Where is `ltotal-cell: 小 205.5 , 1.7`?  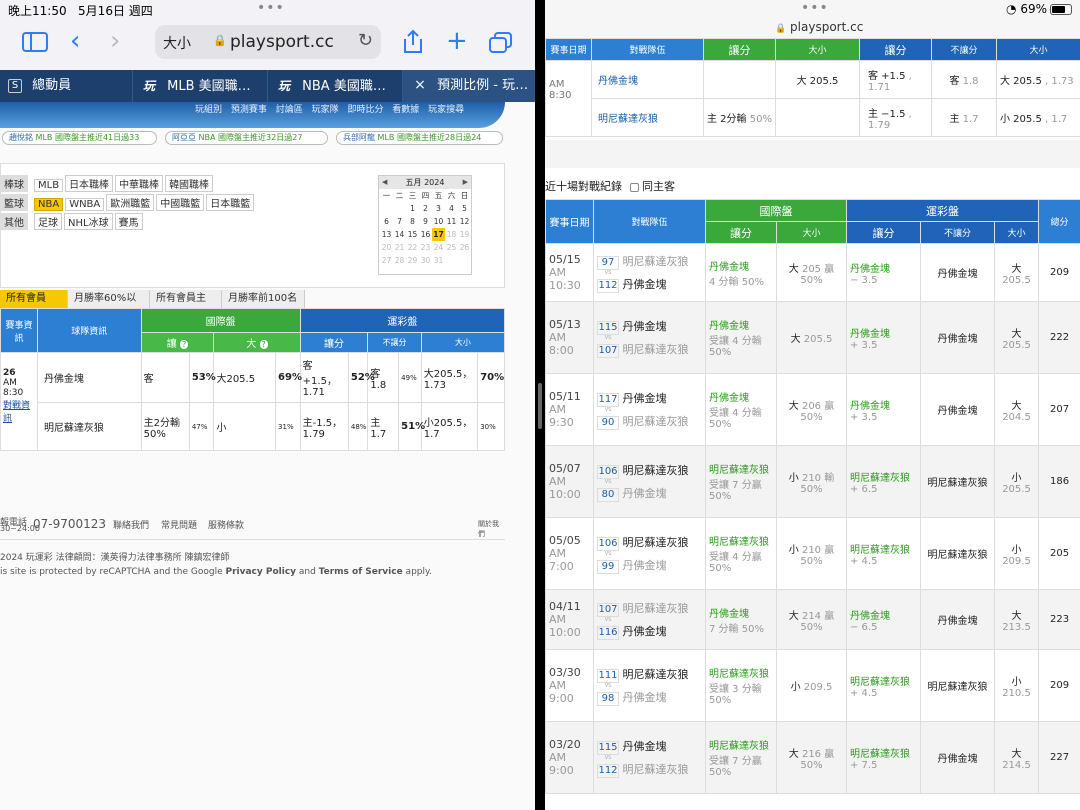
ltotal-cell: 小 205.5 , 1.7 is located at coordinates (1038, 117).